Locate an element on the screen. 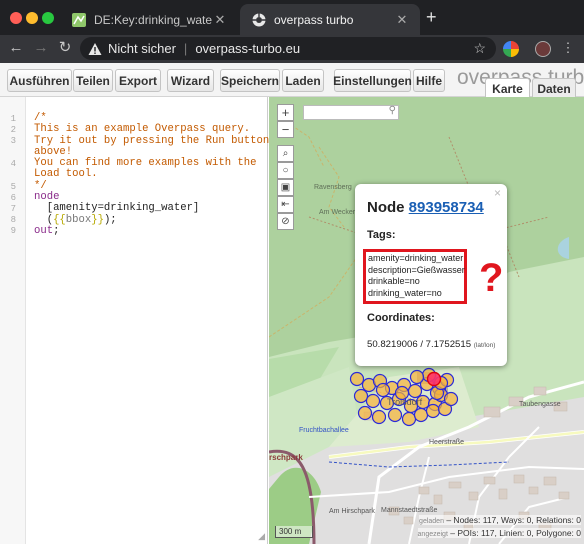  code-comment: /* is located at coordinates (40, 118).